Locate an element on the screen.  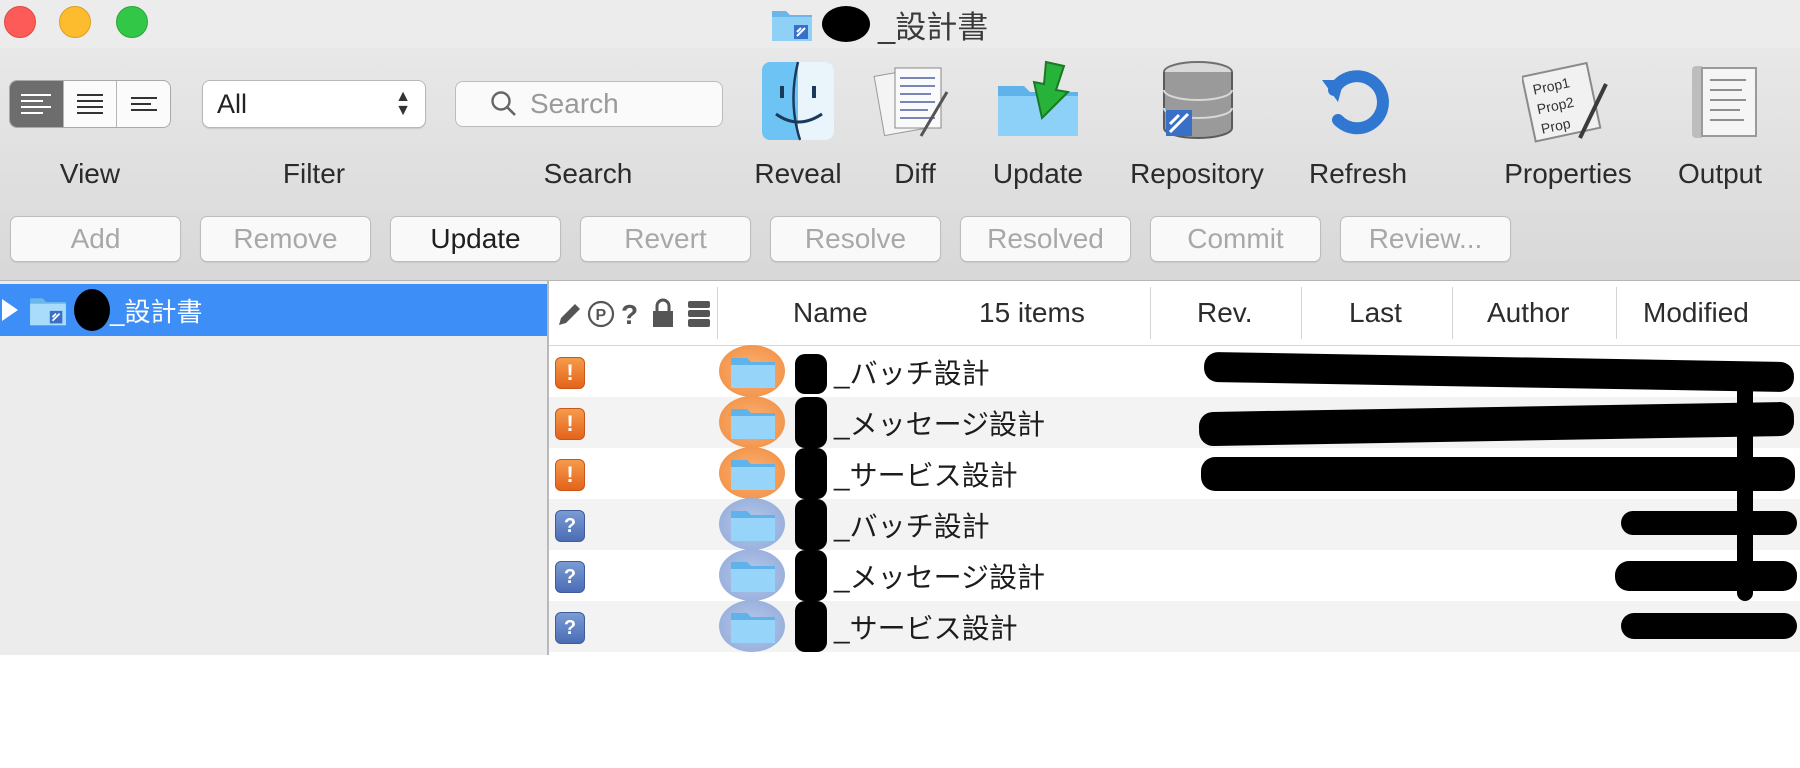
sidebar-item-working-copy: _設計書 is located at coordinates (273, 310).